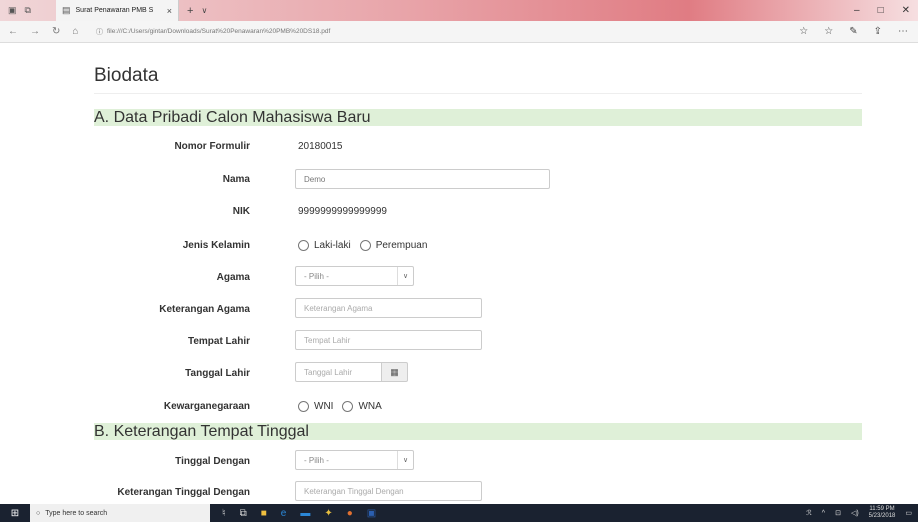 This screenshot has width=918, height=522. I want to click on kewarganegaraan-radio-group: WNI WNA, so click(340, 406).